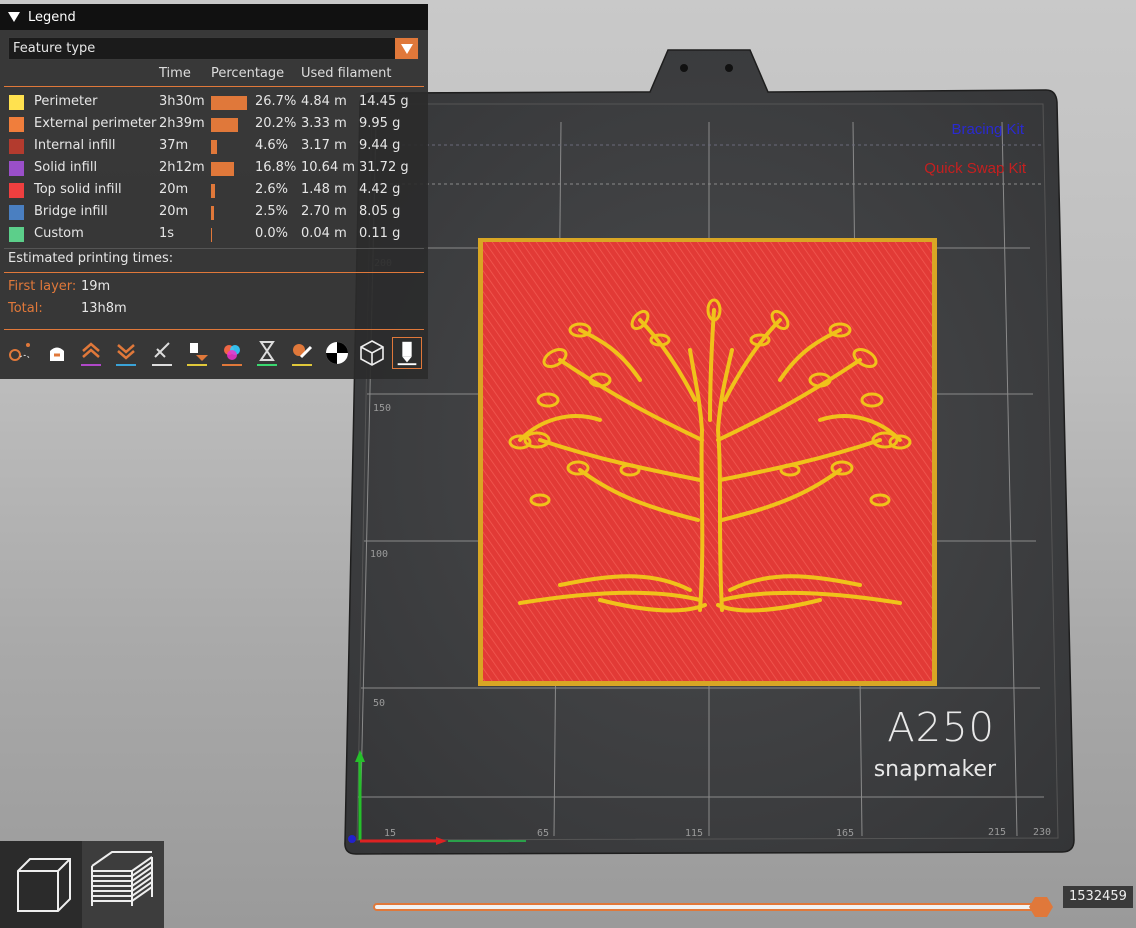 This screenshot has width=1136, height=928. Describe the element at coordinates (406, 48) in the screenshot. I see `chevron-down-icon` at that location.